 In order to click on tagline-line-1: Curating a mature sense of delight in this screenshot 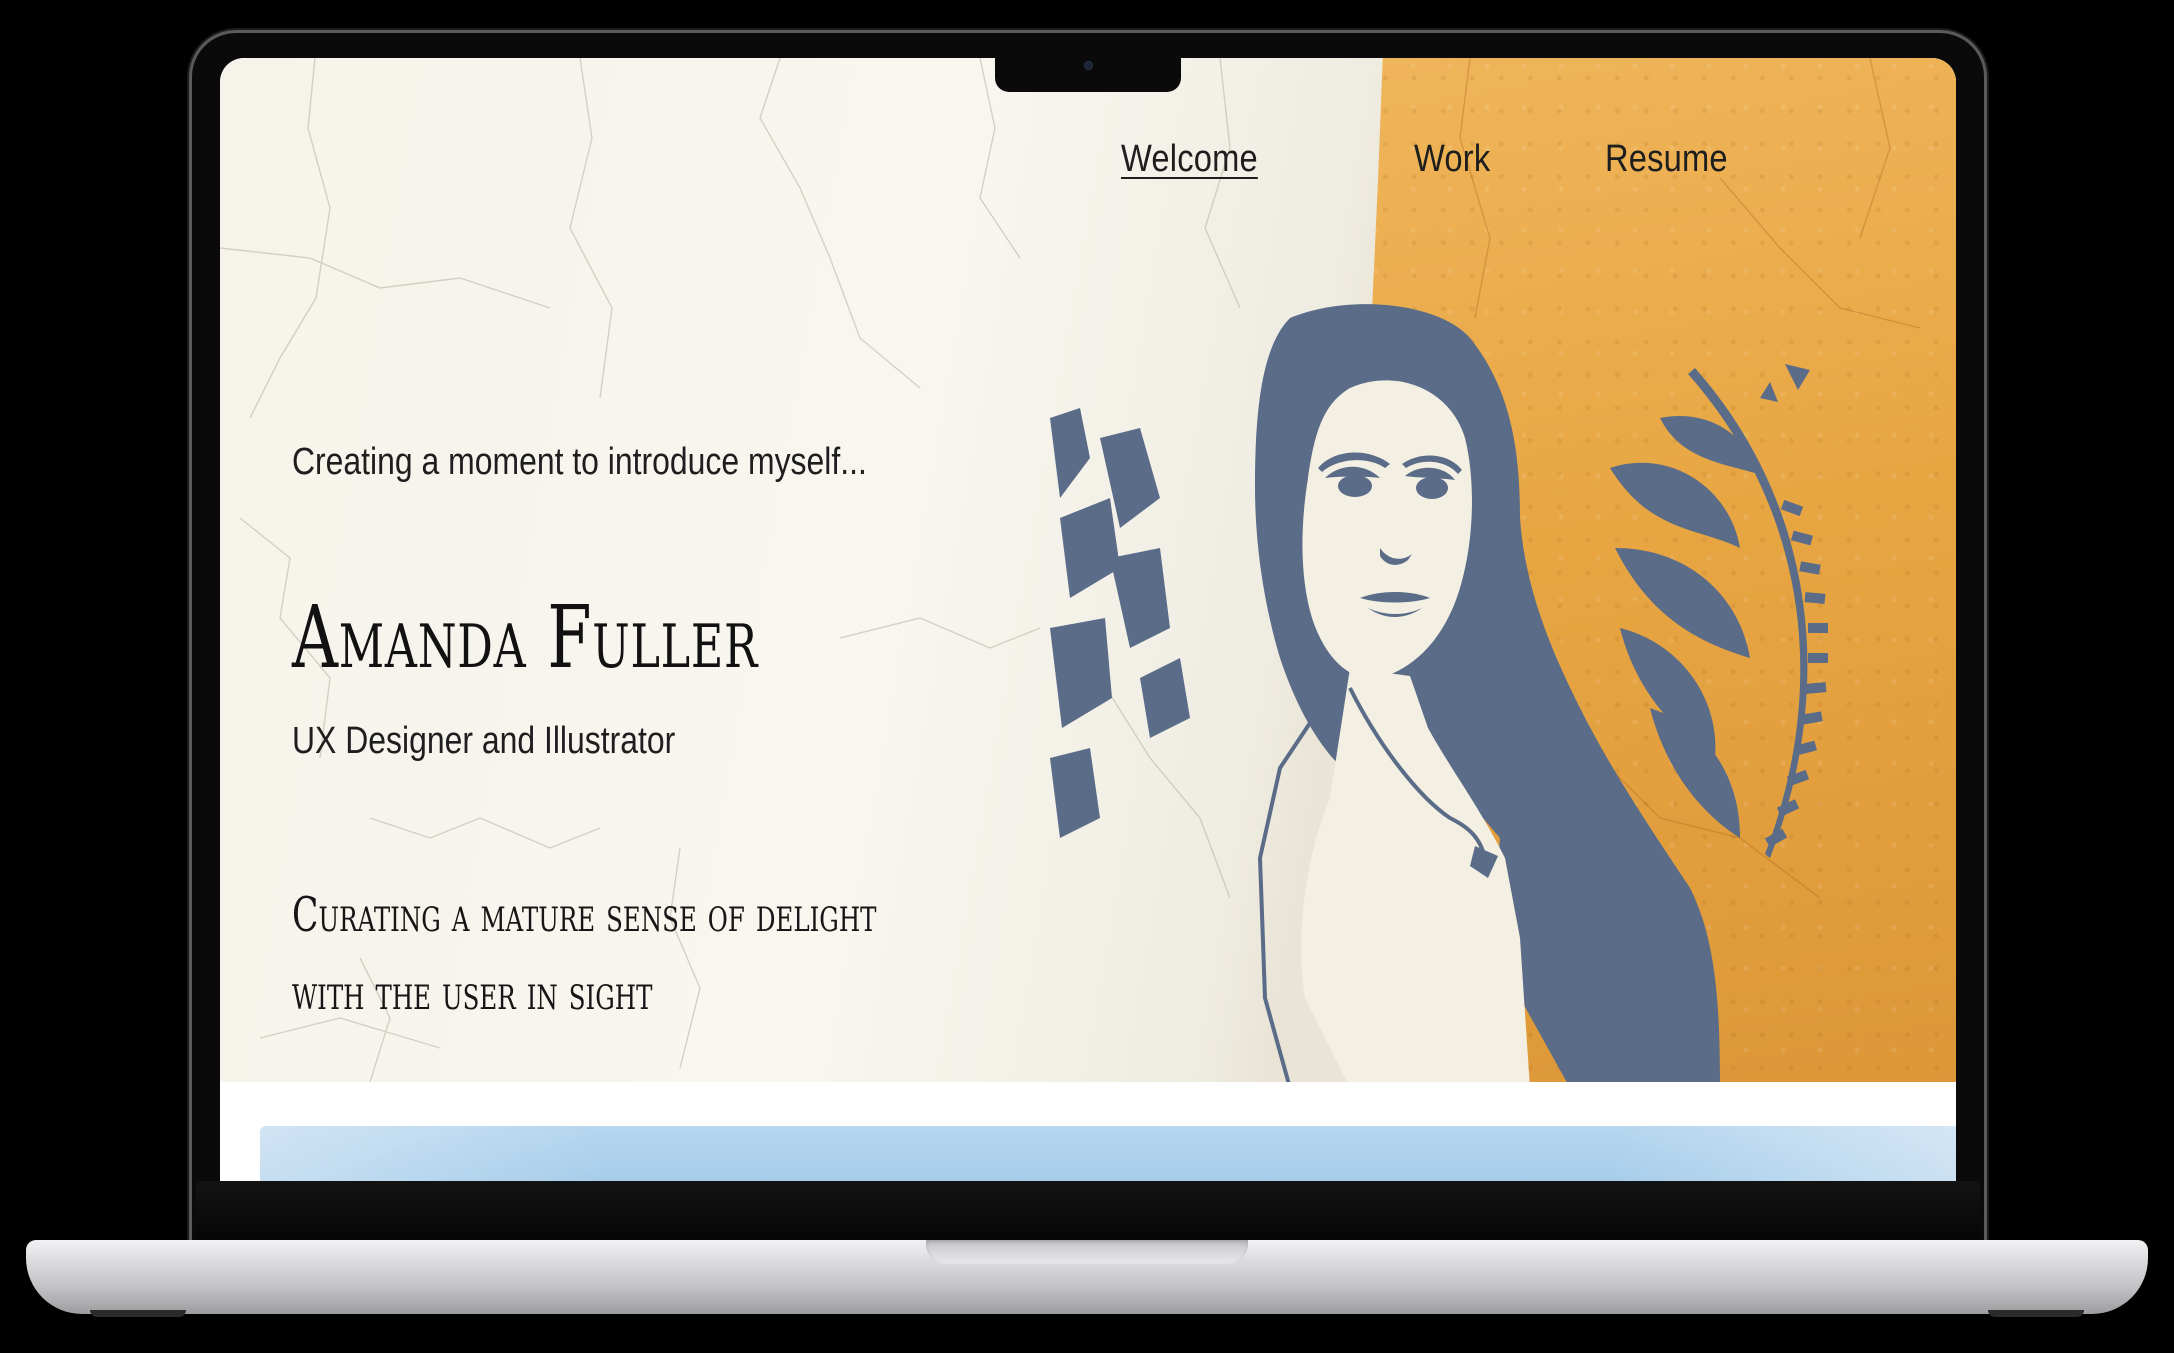, I will do `click(584, 915)`.